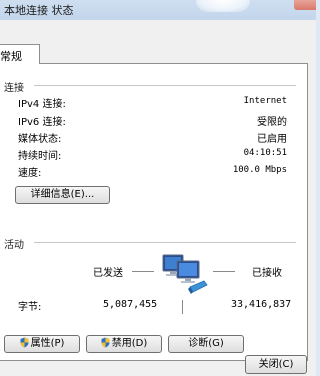 Image resolution: width=320 pixels, height=376 pixels. I want to click on activity-section-label: 活动, so click(14, 245).